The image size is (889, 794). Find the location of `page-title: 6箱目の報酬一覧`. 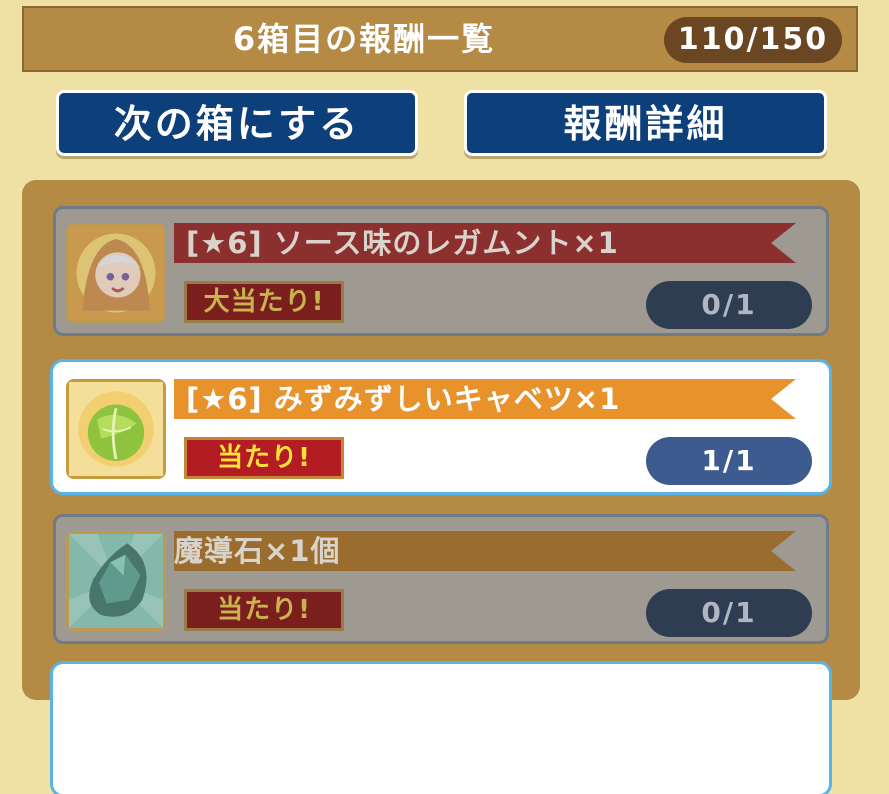

page-title: 6箱目の報酬一覧 is located at coordinates (364, 39).